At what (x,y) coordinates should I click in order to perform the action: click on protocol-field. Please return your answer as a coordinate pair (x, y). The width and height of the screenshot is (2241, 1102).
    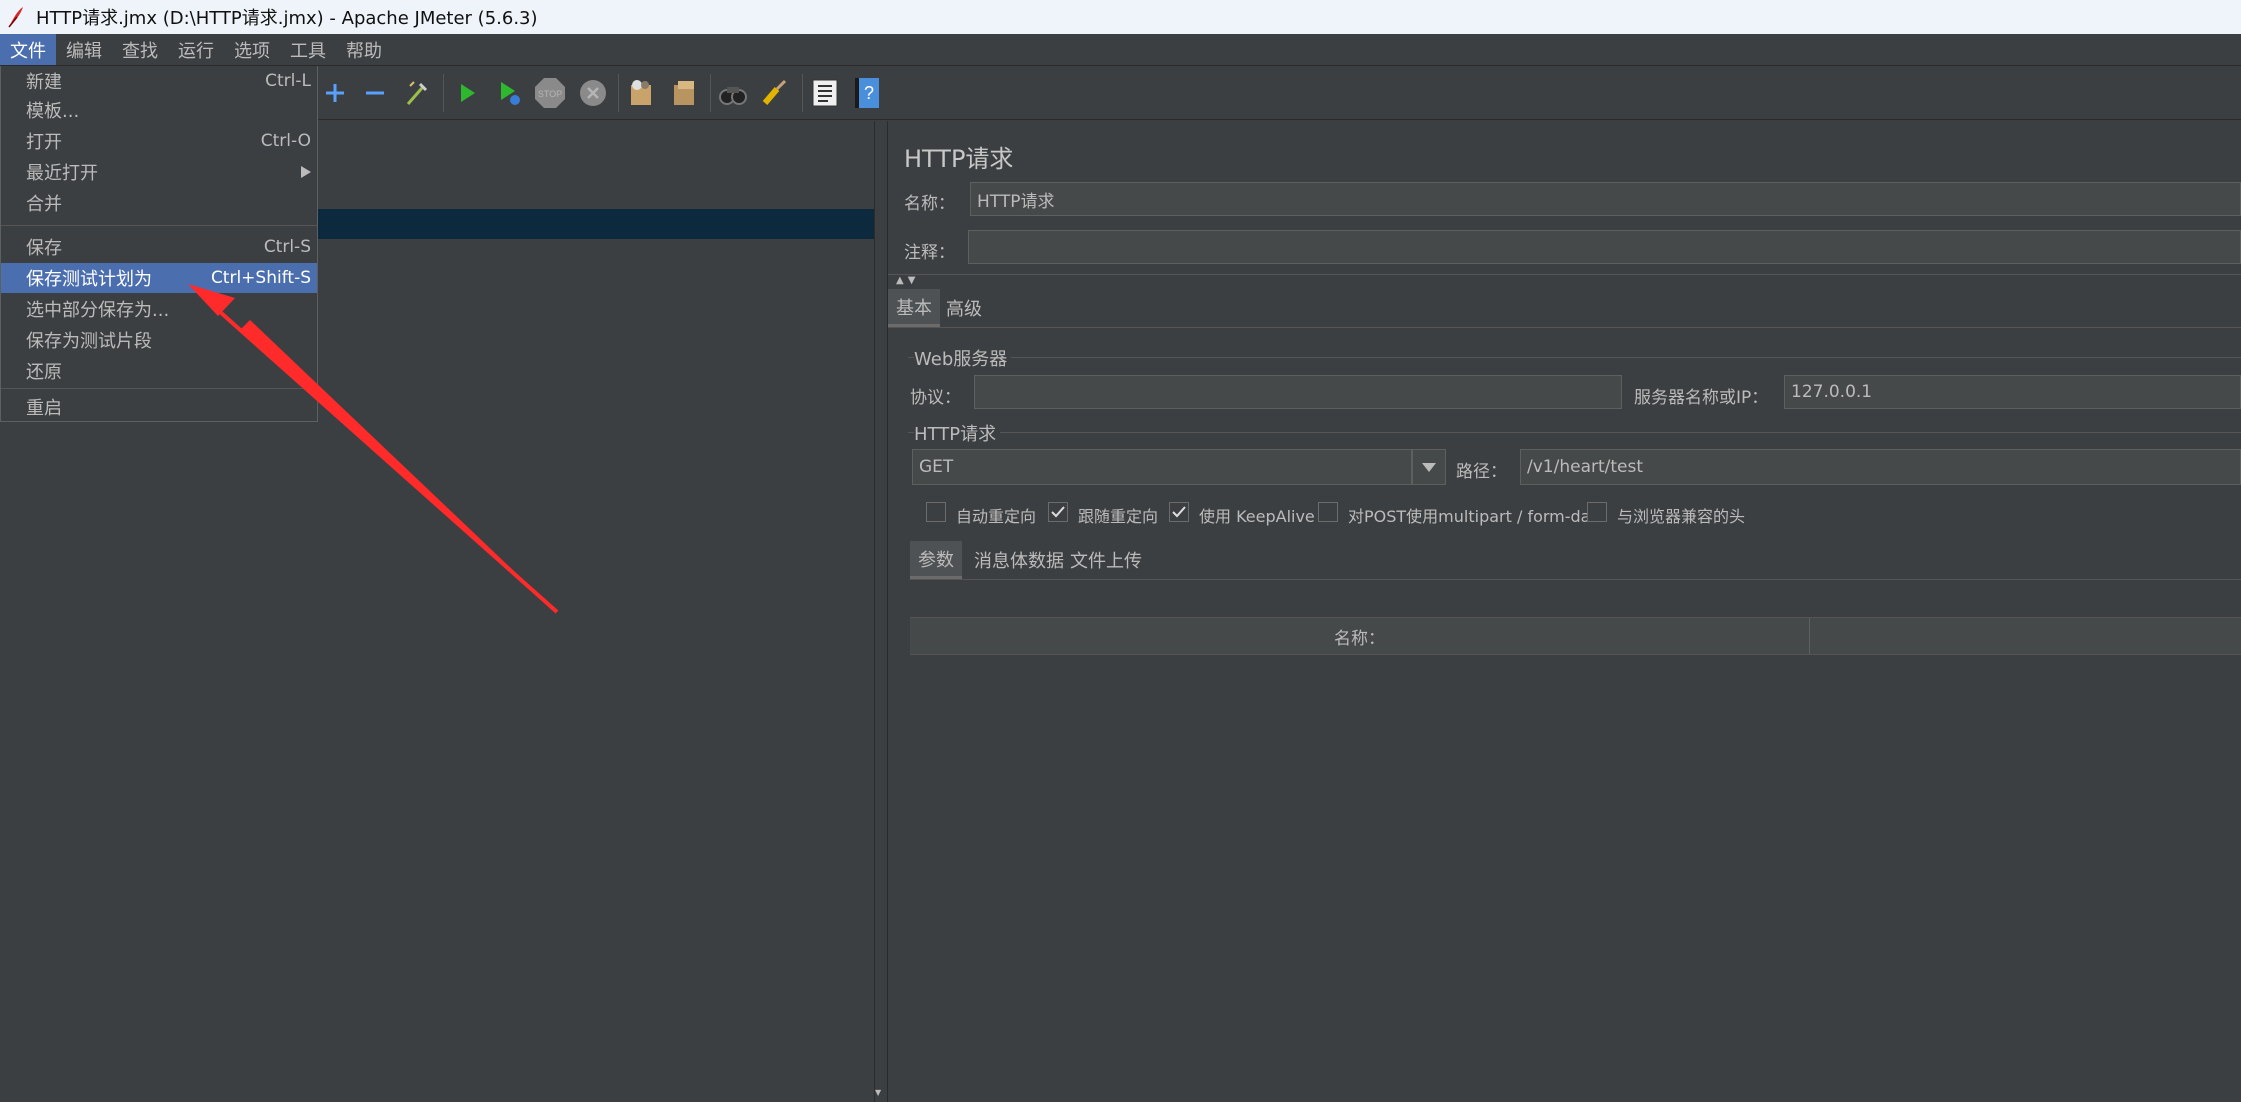
    Looking at the image, I should click on (1298, 392).